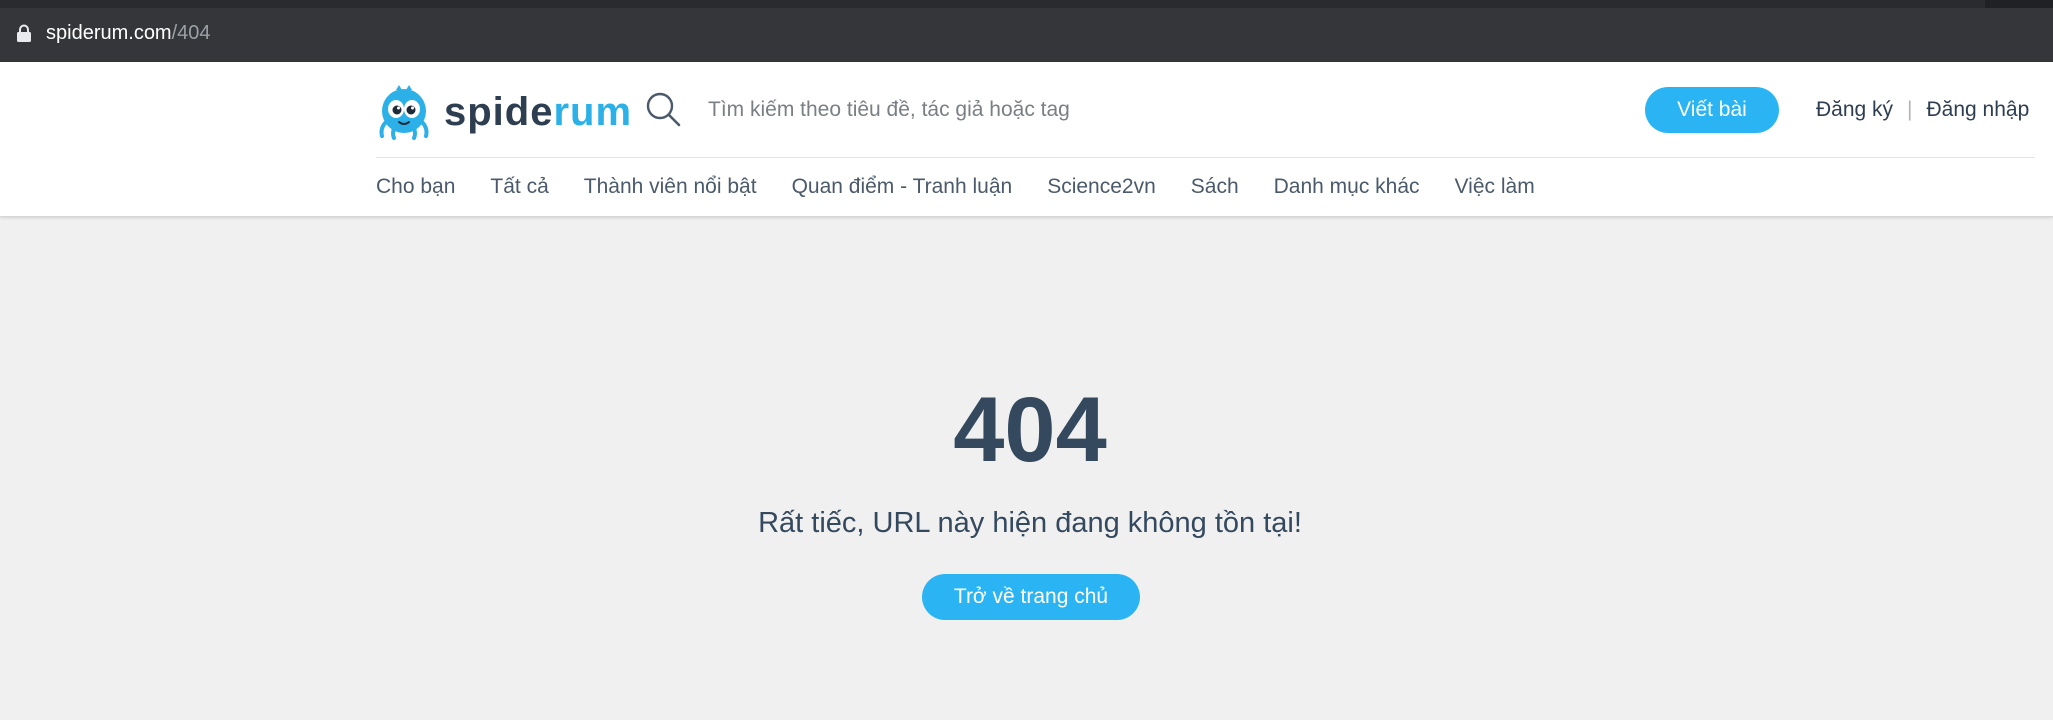 Image resolution: width=2053 pixels, height=720 pixels. Describe the element at coordinates (1712, 110) in the screenshot. I see `write-post-button: Viết bài` at that location.